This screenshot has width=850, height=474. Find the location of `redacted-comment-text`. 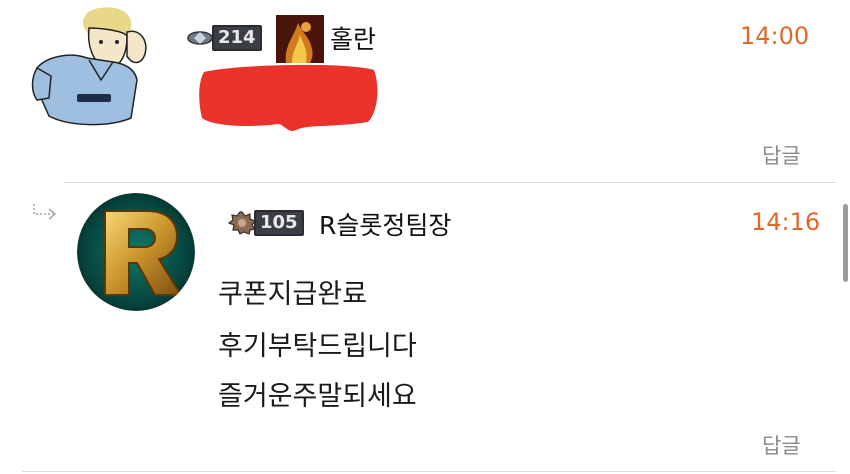

redacted-comment-text is located at coordinates (288, 97).